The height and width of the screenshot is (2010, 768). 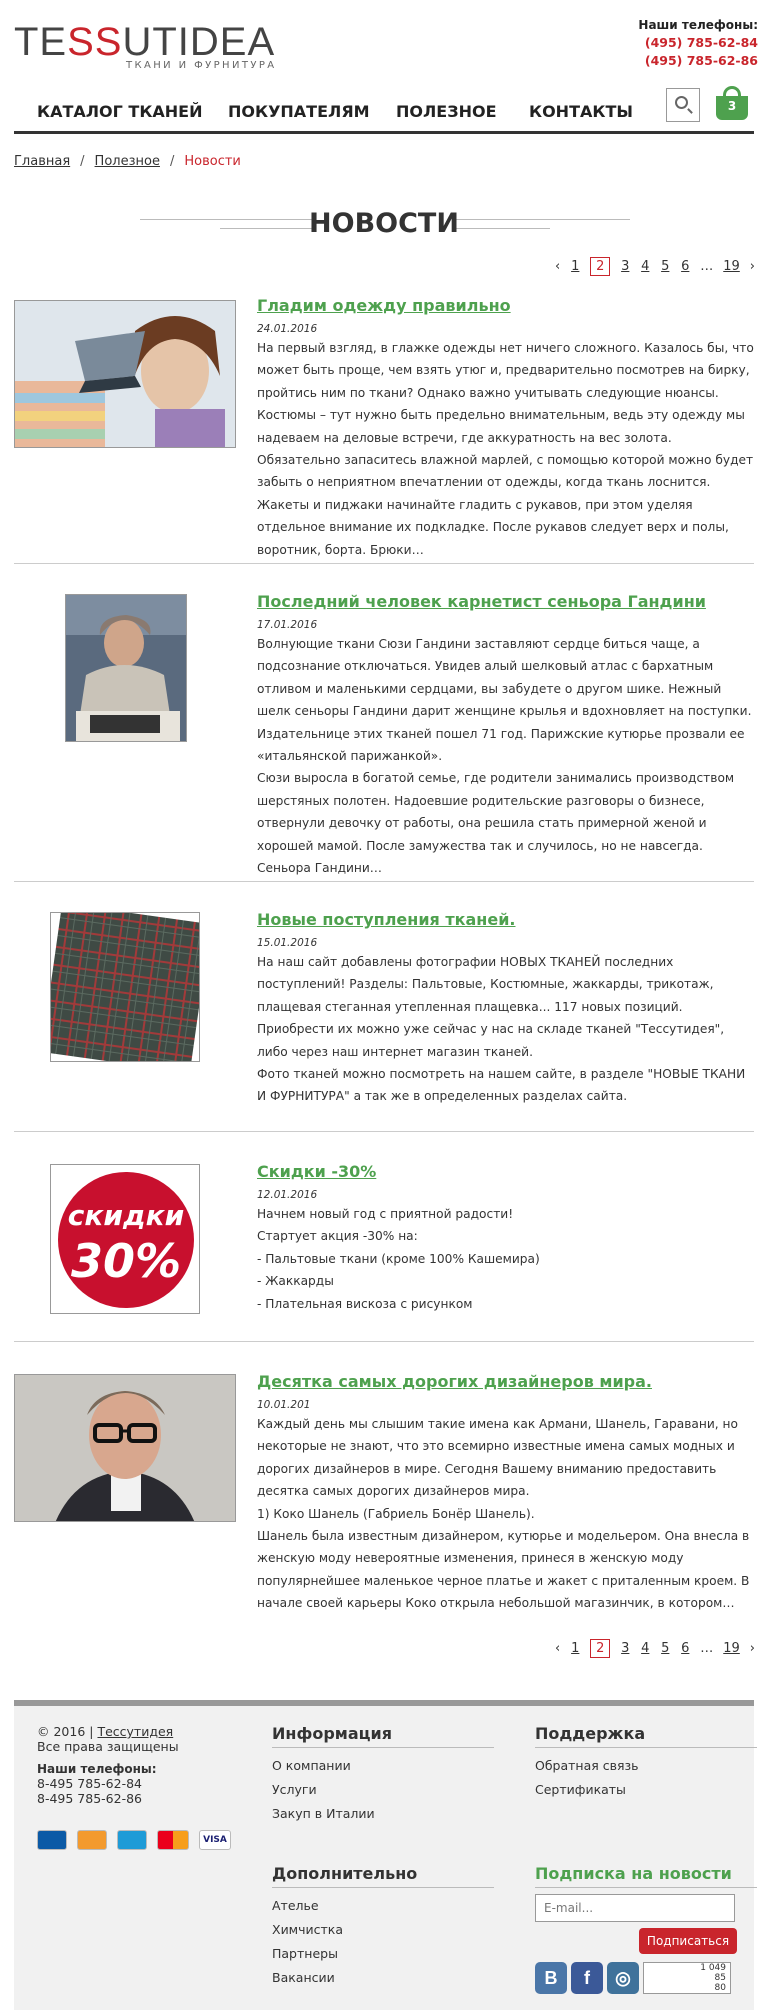 What do you see at coordinates (125, 987) in the screenshot?
I see `news-image-fabric` at bounding box center [125, 987].